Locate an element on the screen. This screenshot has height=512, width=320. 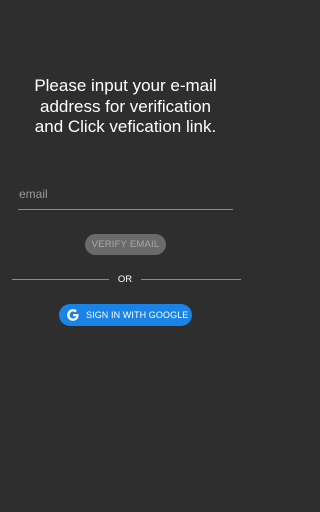
email-underline is located at coordinates (125, 209).